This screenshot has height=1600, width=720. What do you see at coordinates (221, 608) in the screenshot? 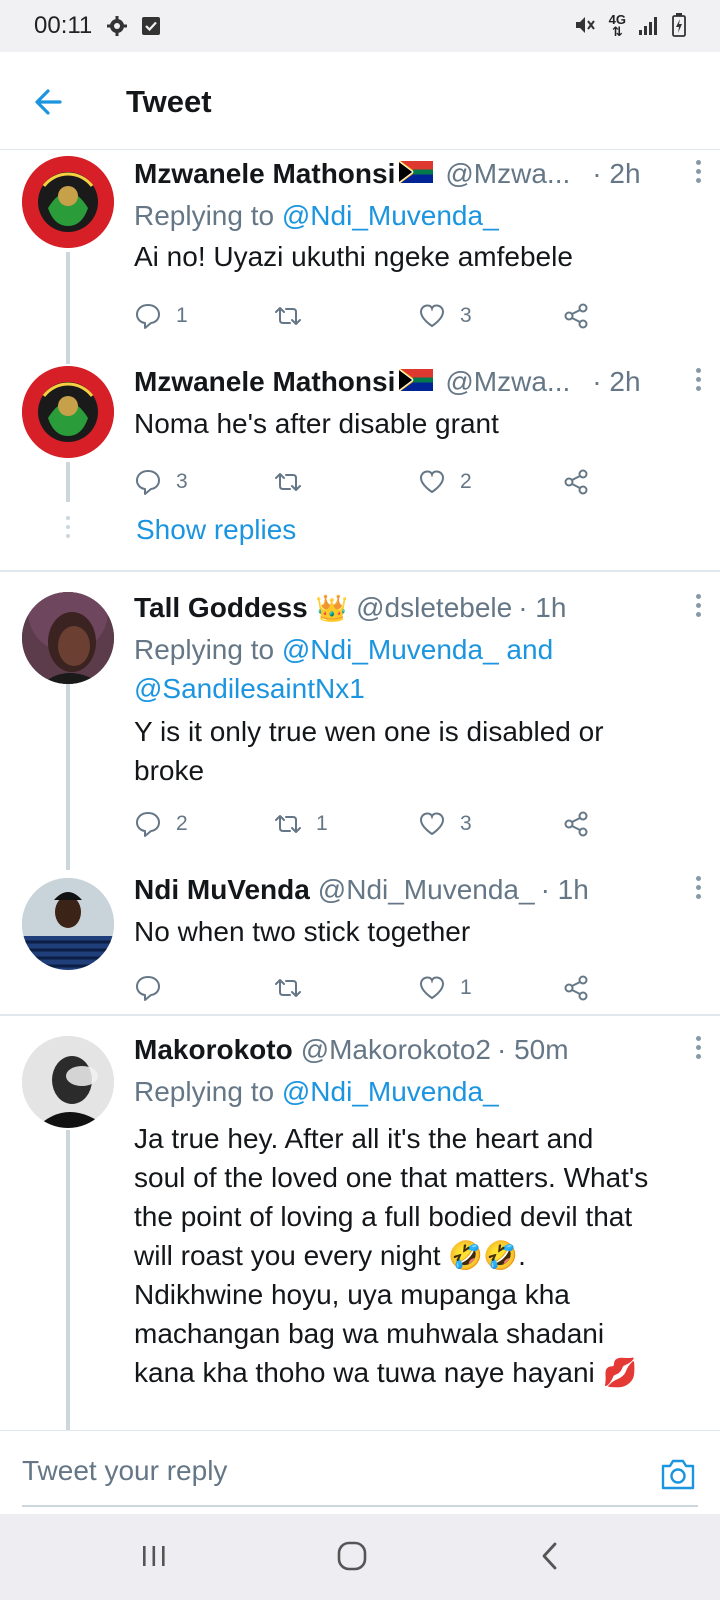
I see `author-name: Tall Goddess` at bounding box center [221, 608].